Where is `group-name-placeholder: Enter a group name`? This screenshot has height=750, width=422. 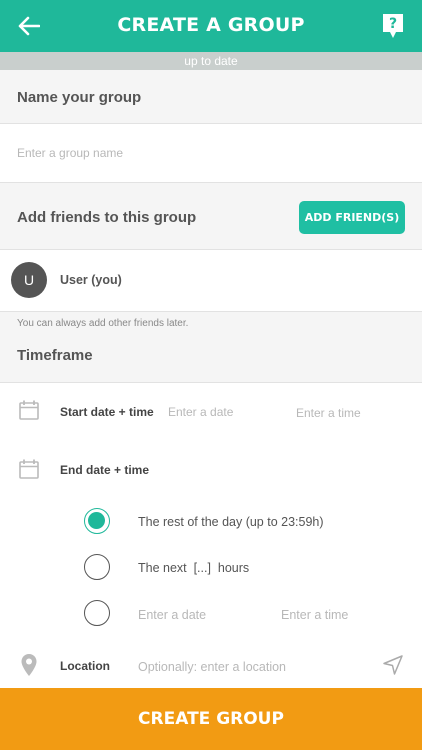 group-name-placeholder: Enter a group name is located at coordinates (70, 153).